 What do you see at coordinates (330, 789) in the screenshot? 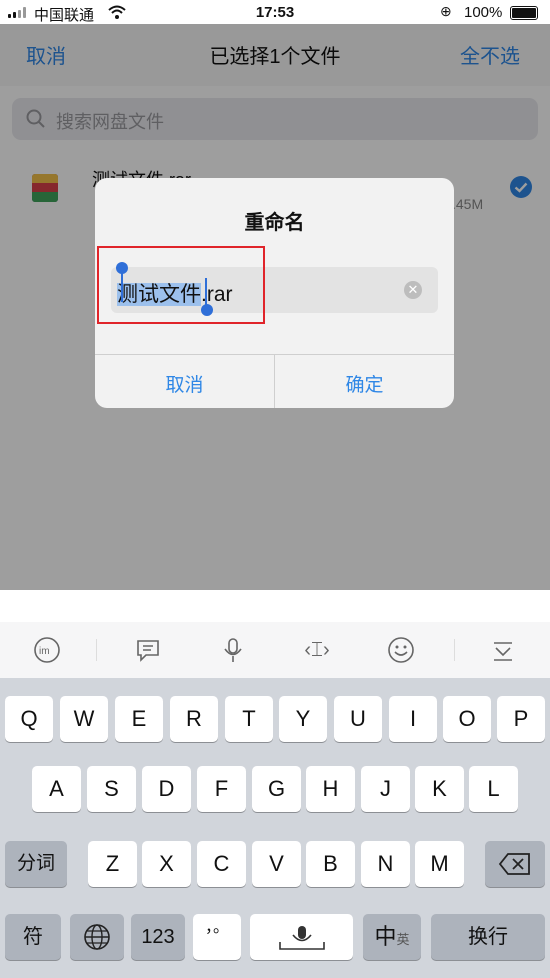
I see `key-h: H` at bounding box center [330, 789].